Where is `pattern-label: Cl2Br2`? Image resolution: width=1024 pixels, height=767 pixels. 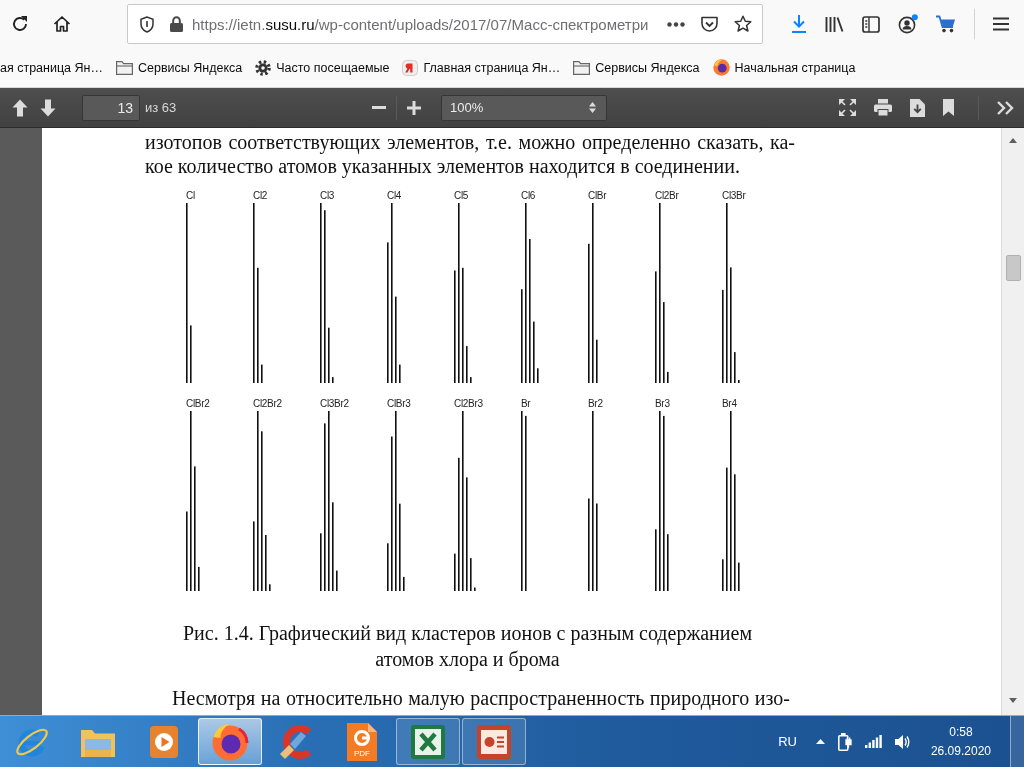
pattern-label: Cl2Br2 is located at coordinates (267, 403).